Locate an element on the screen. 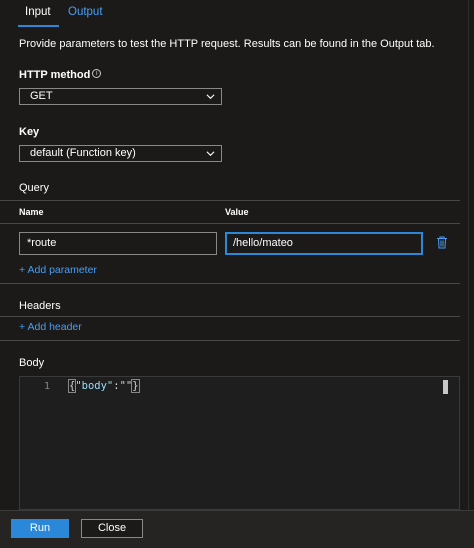 Image resolution: width=474 pixels, height=548 pixels. query-name-input: *route is located at coordinates (118, 243).